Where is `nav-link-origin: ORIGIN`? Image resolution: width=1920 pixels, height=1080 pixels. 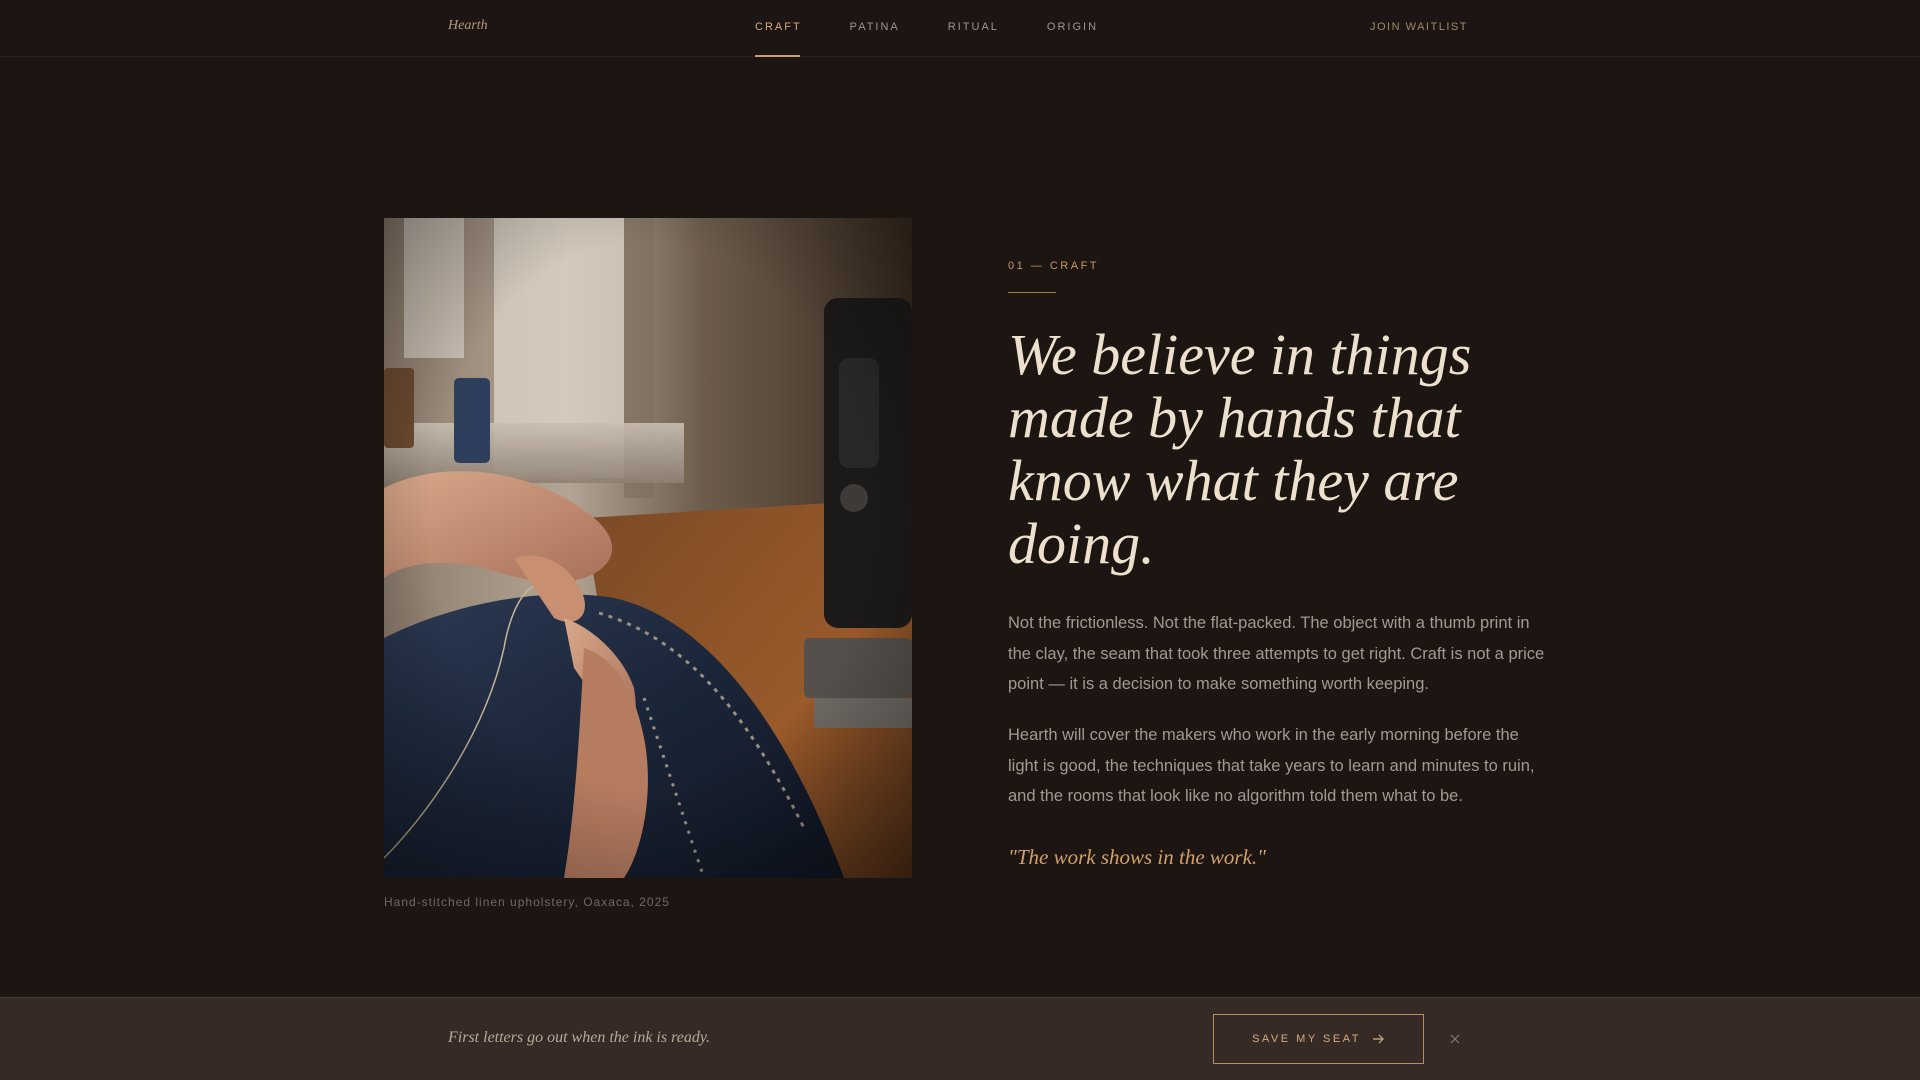 nav-link-origin: ORIGIN is located at coordinates (1072, 28).